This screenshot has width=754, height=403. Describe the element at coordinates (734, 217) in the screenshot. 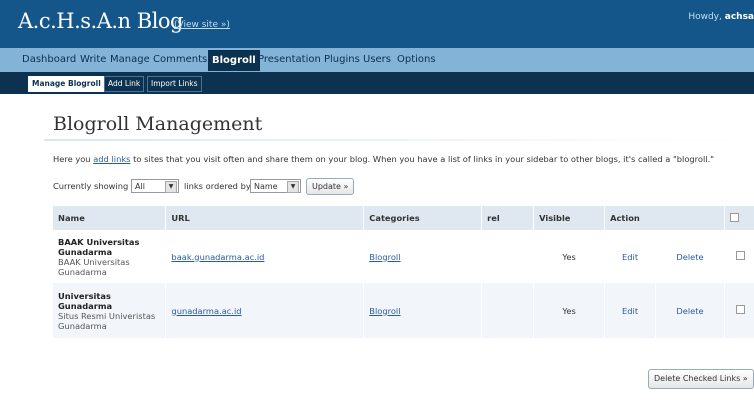

I see `select-all-checkbox` at that location.